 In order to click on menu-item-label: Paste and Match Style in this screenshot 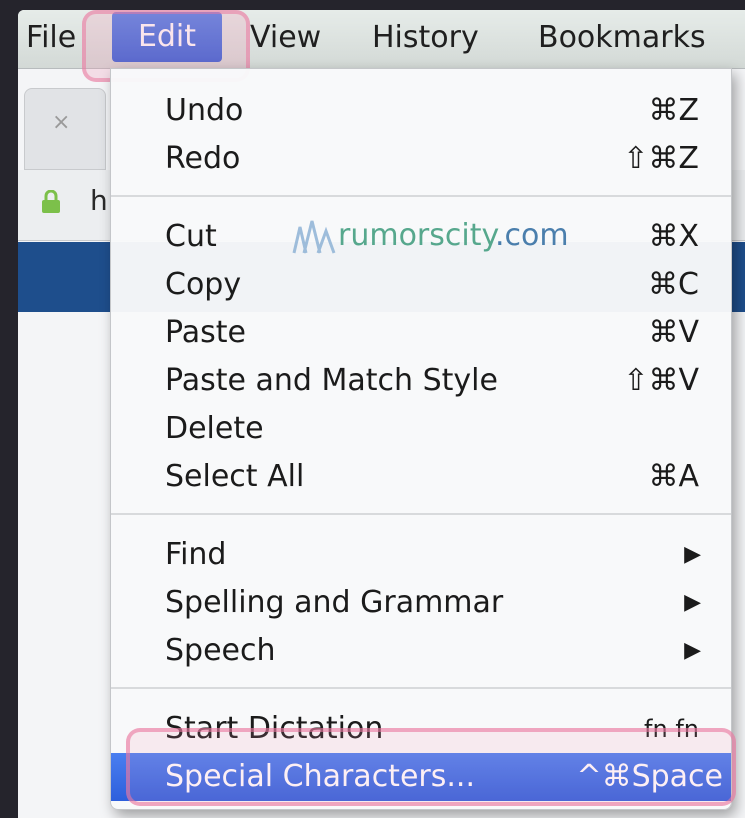, I will do `click(331, 380)`.